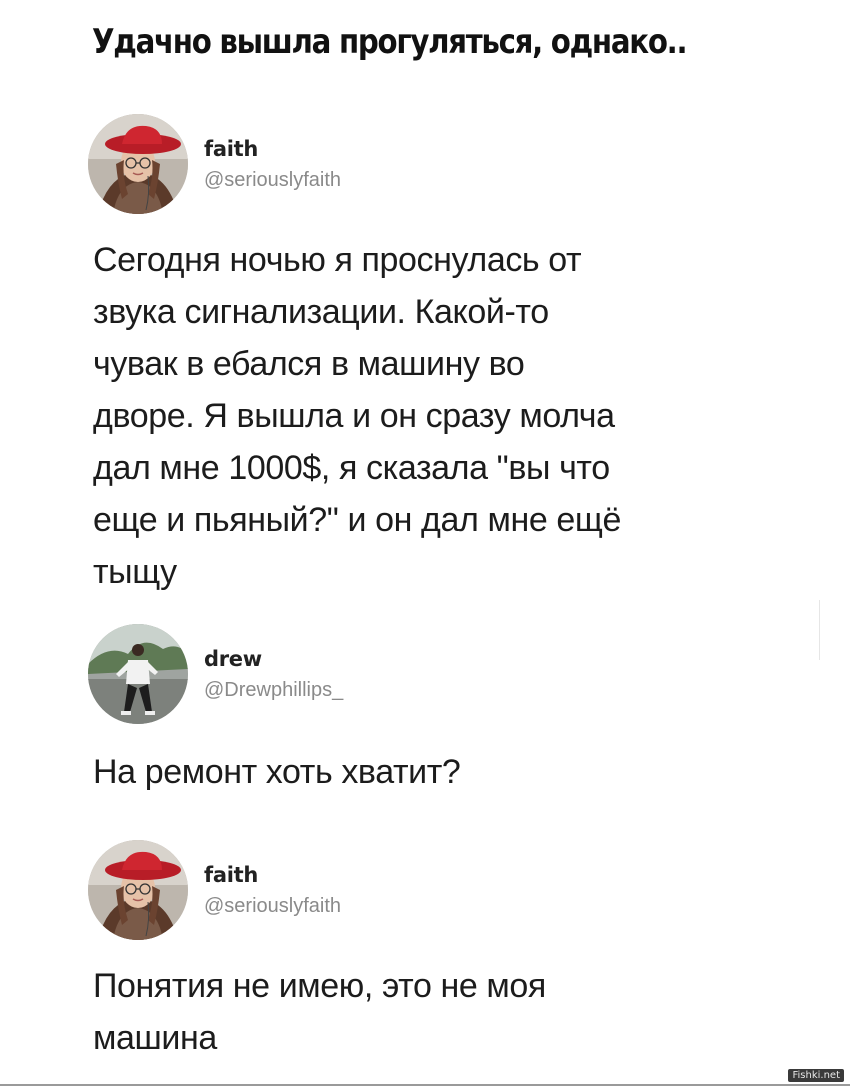 The height and width of the screenshot is (1086, 850). I want to click on tweet-text-2: На ремонт хоть хватит?, so click(277, 772).